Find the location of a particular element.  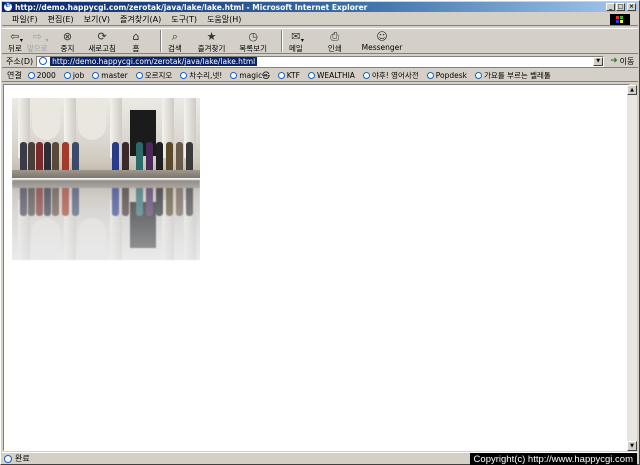

refresh-button: ⟳ 새로고침 is located at coordinates (102, 41).